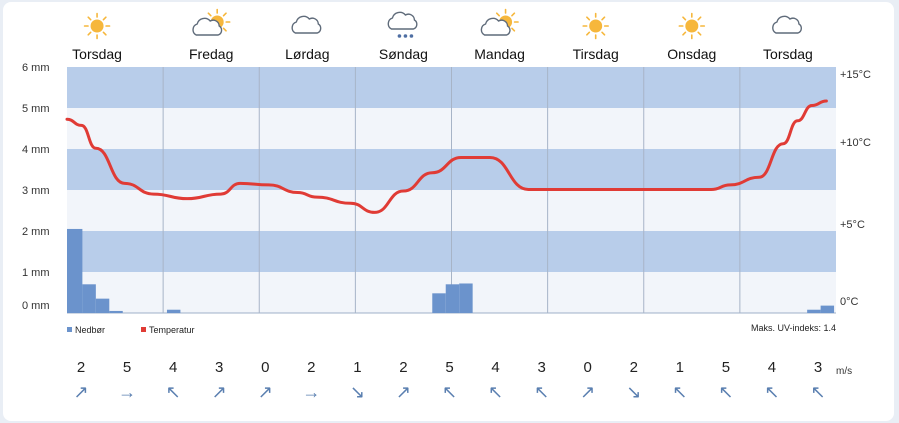 This screenshot has height=423, width=899. I want to click on left-tick-label: 5 mm, so click(36, 109).